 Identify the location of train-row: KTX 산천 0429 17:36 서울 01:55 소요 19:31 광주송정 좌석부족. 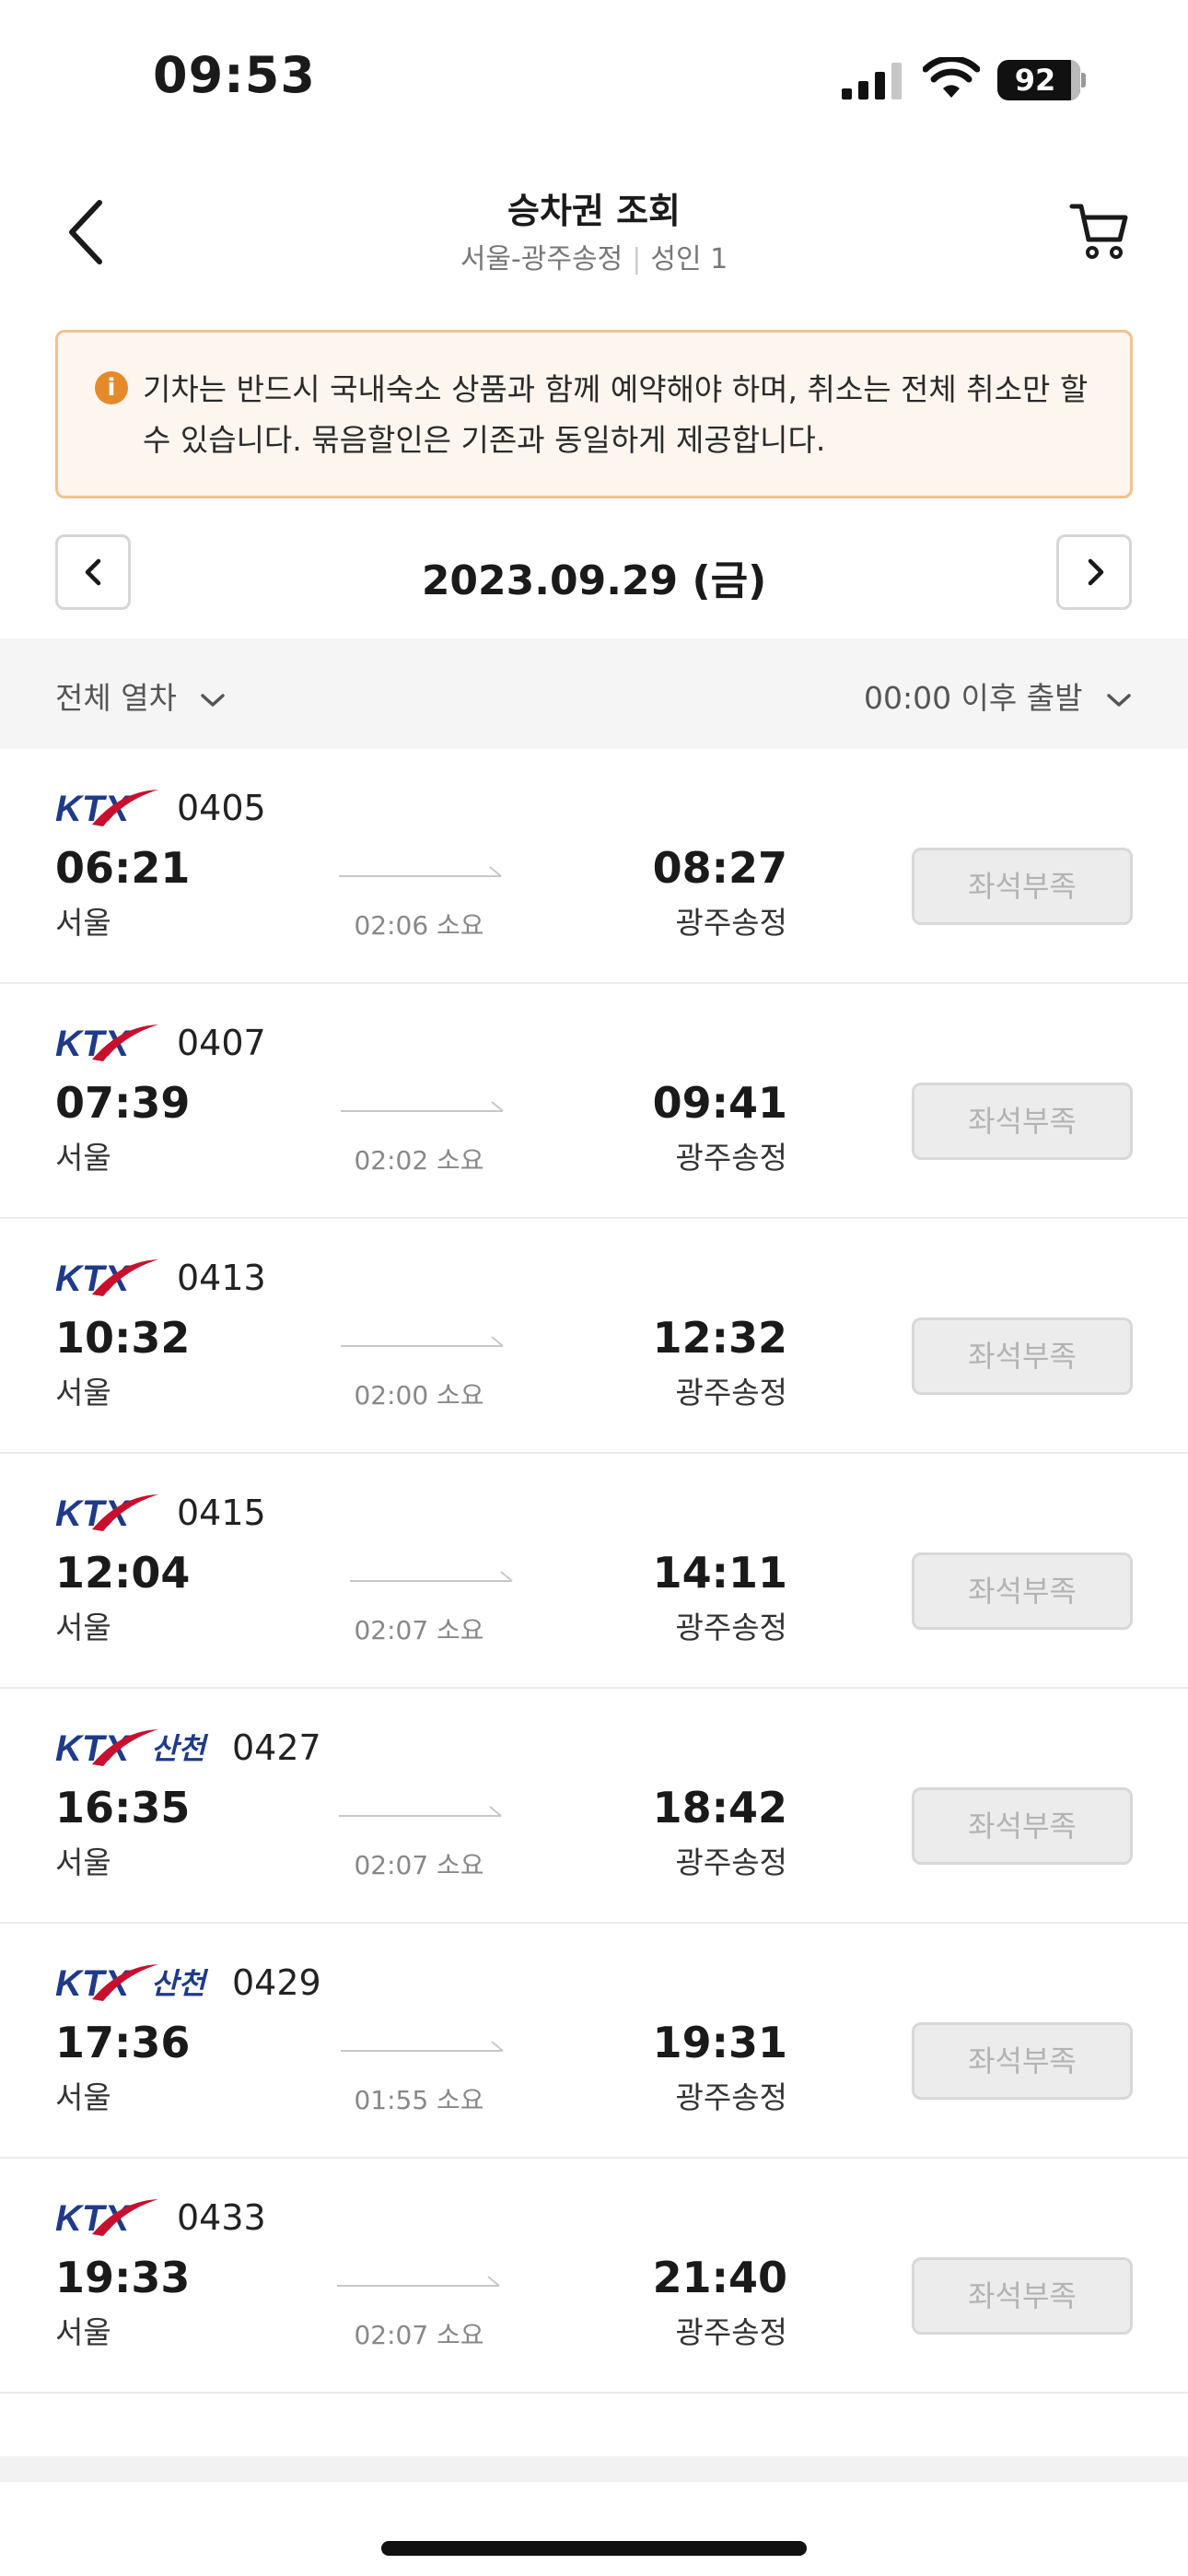
(594, 2041).